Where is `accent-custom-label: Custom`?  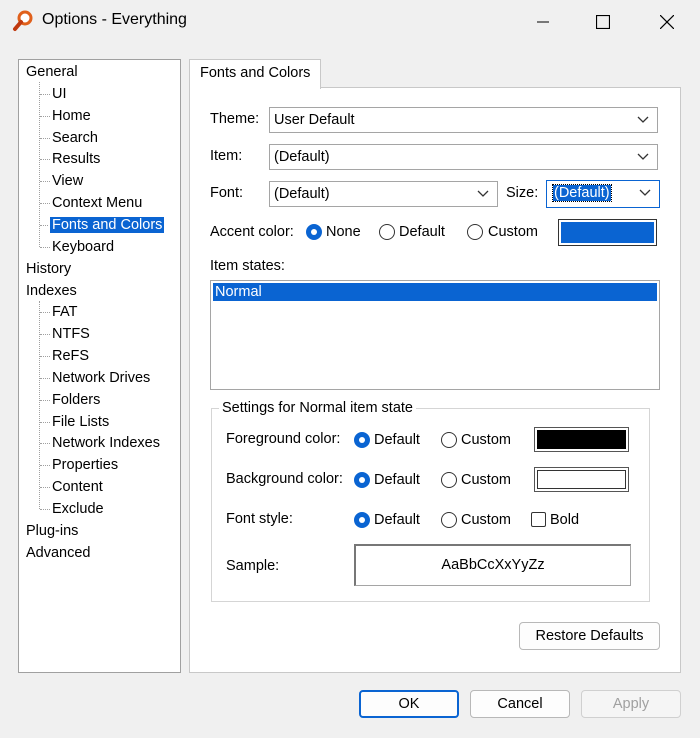
accent-custom-label: Custom is located at coordinates (513, 232).